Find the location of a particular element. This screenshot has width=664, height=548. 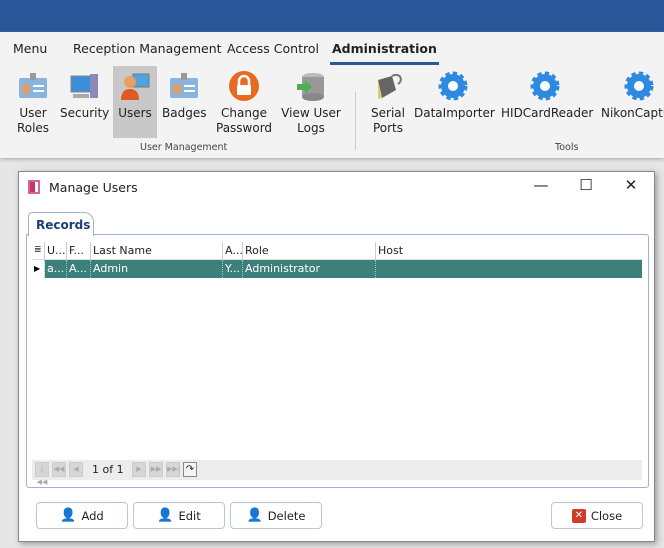

column-header: Last Name is located at coordinates (157, 251).